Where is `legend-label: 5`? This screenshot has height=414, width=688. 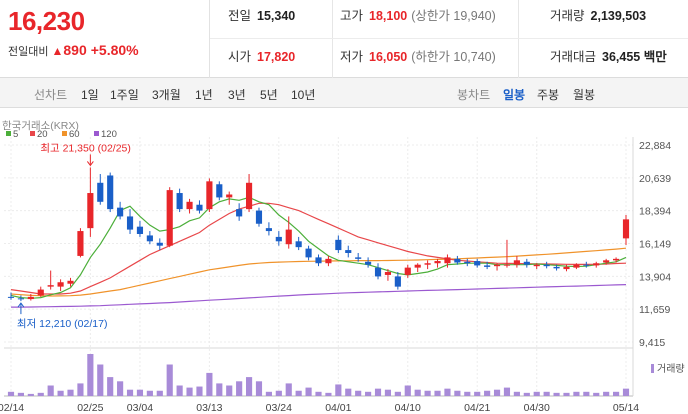 legend-label: 5 is located at coordinates (15, 134).